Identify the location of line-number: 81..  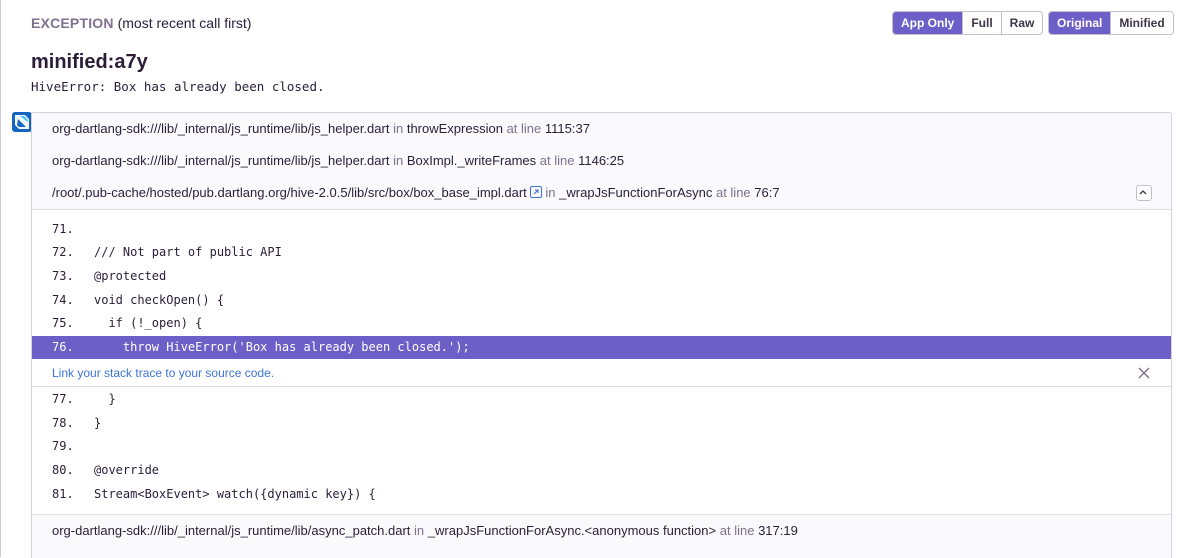
(63, 494).